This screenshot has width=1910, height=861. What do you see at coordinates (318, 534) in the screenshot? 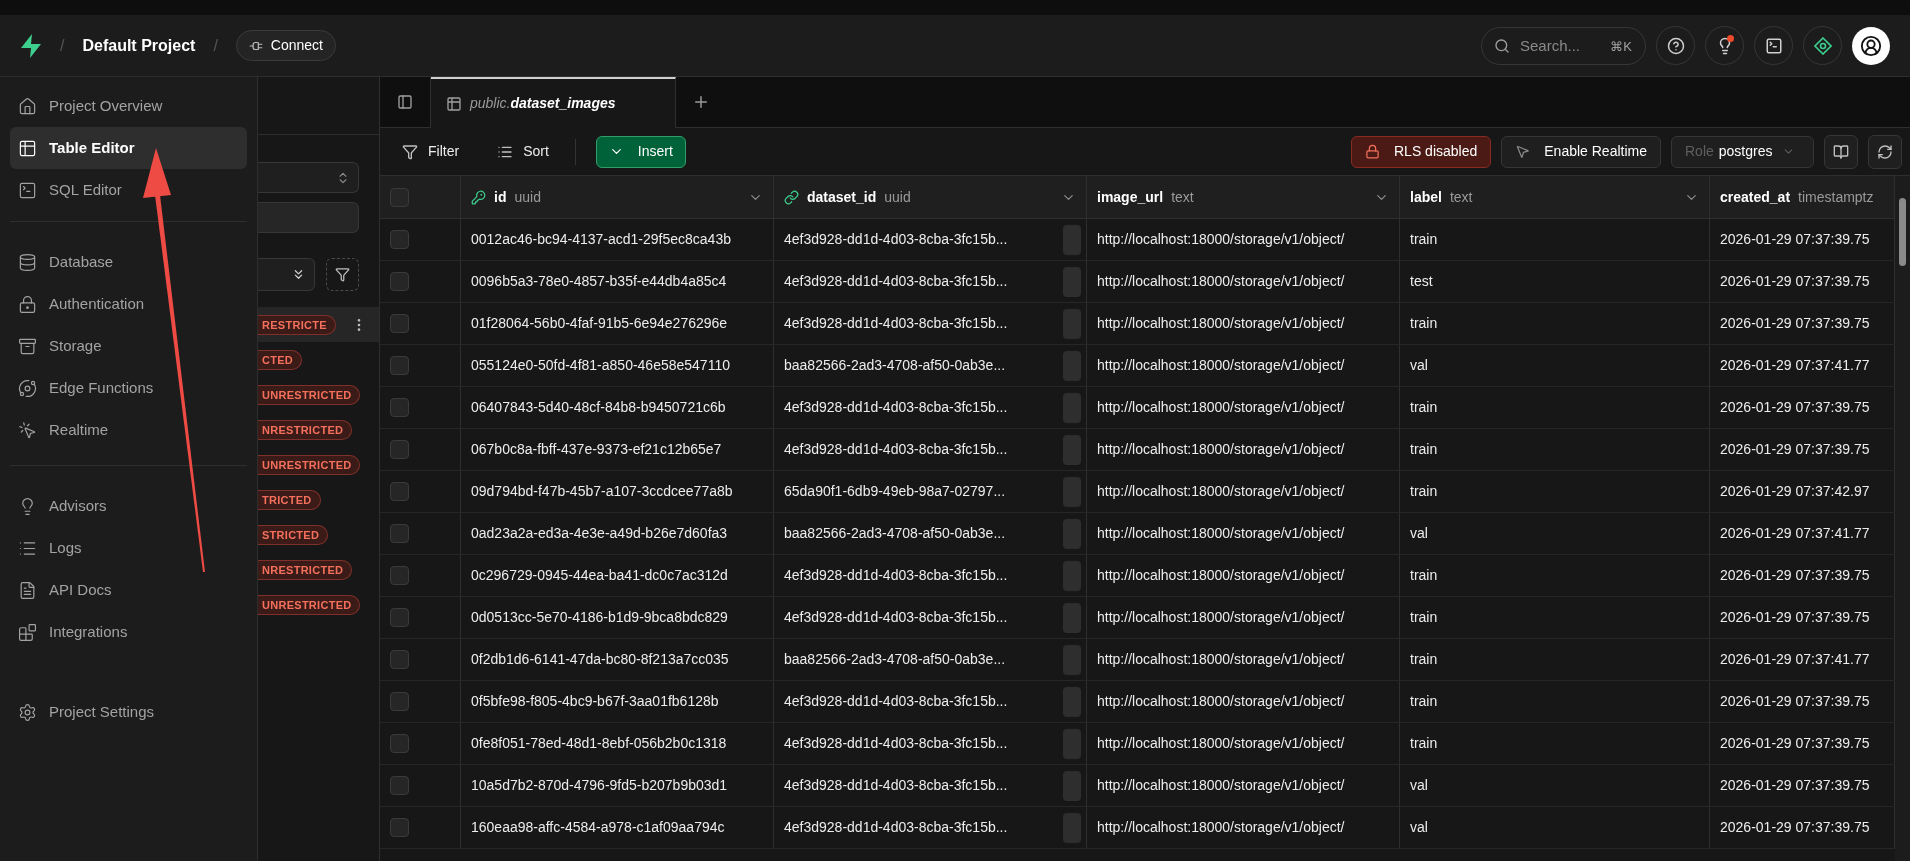
I see `table-list-item: STRICTED` at bounding box center [318, 534].